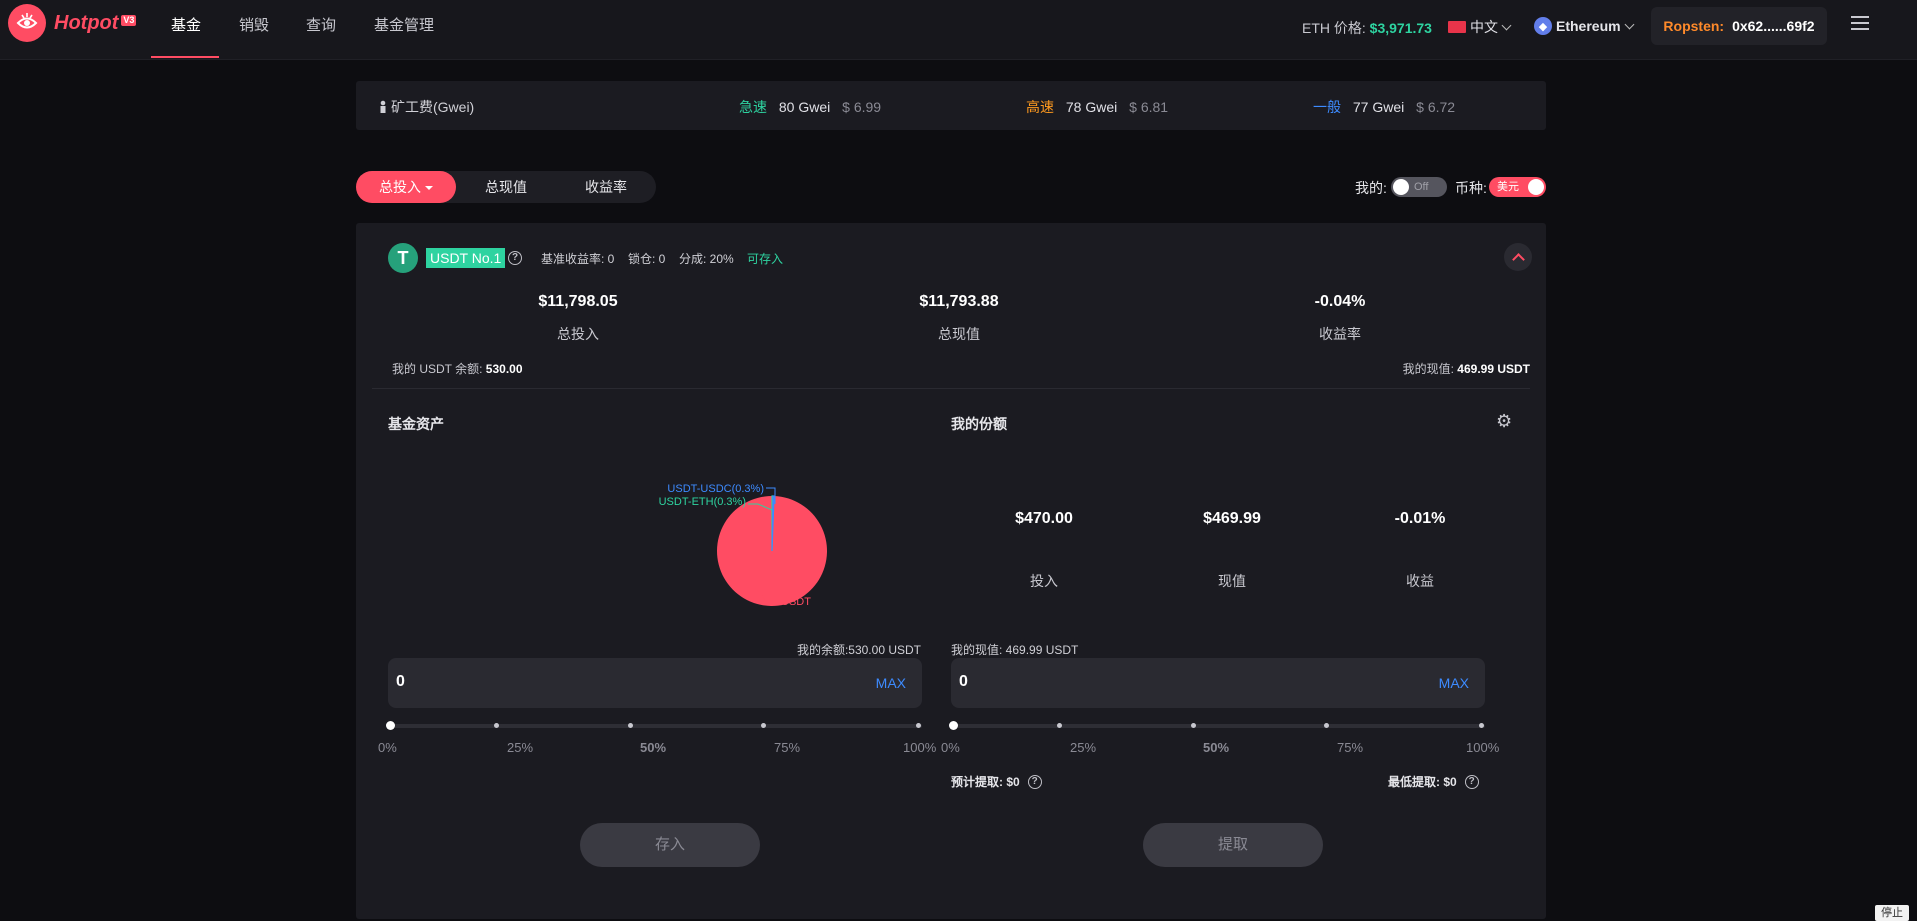  What do you see at coordinates (862, 107) in the screenshot?
I see `gas-fast-usd: $ 6.99` at bounding box center [862, 107].